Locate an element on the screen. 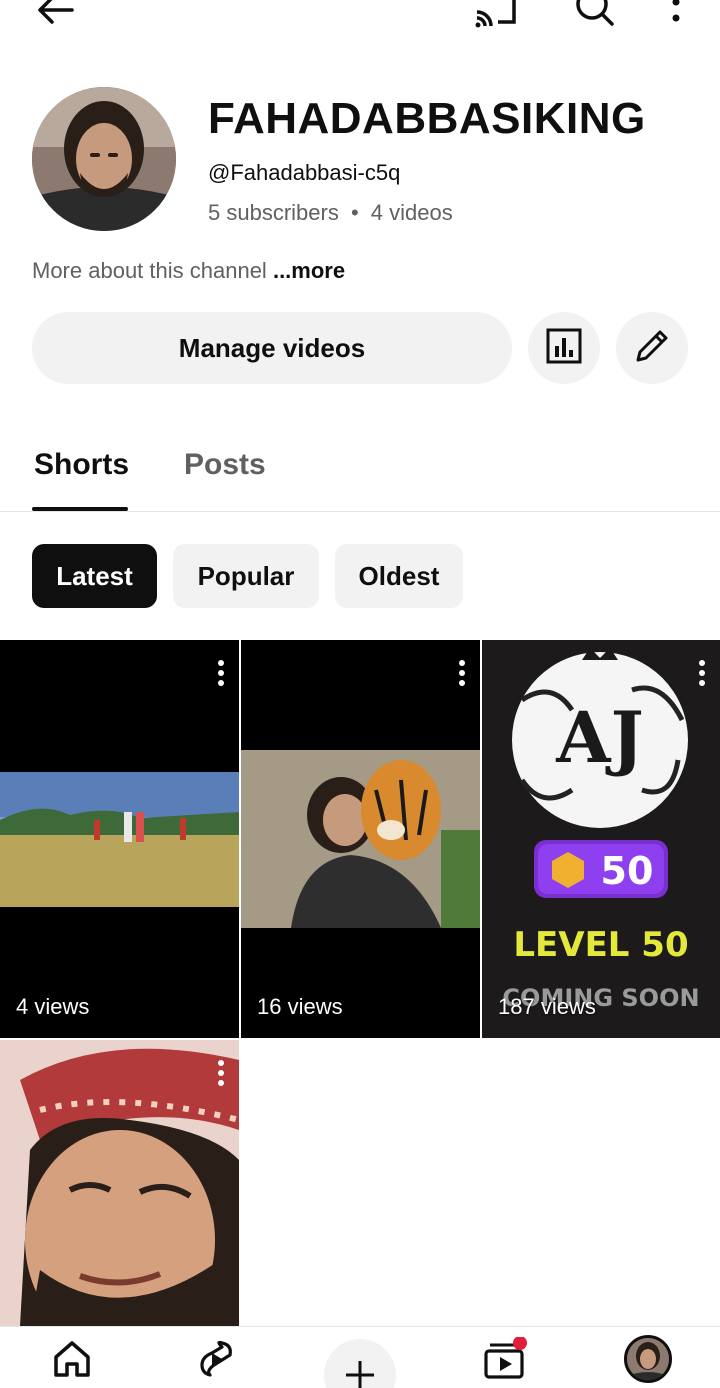 This screenshot has height=1388, width=720. filter-chip-popular: Popular is located at coordinates (246, 576).